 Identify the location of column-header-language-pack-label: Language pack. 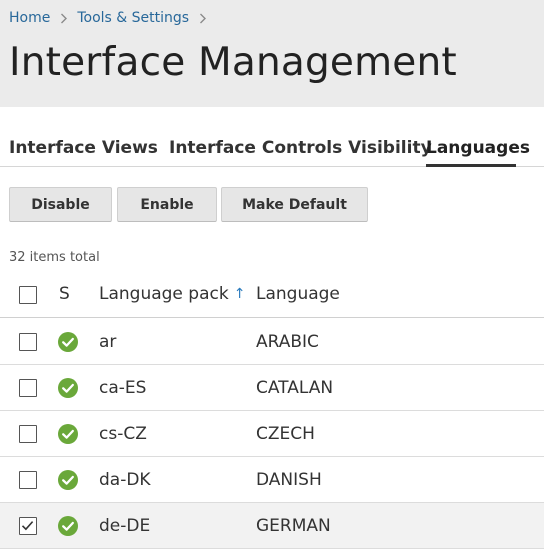
(164, 294).